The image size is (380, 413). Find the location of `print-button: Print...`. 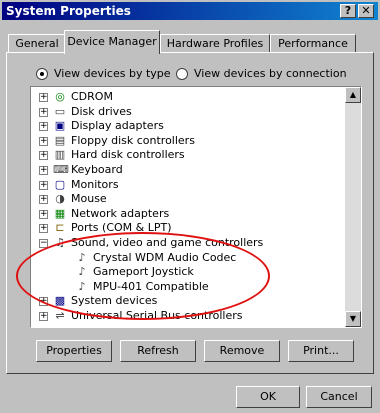

print-button: Print... is located at coordinates (321, 351).